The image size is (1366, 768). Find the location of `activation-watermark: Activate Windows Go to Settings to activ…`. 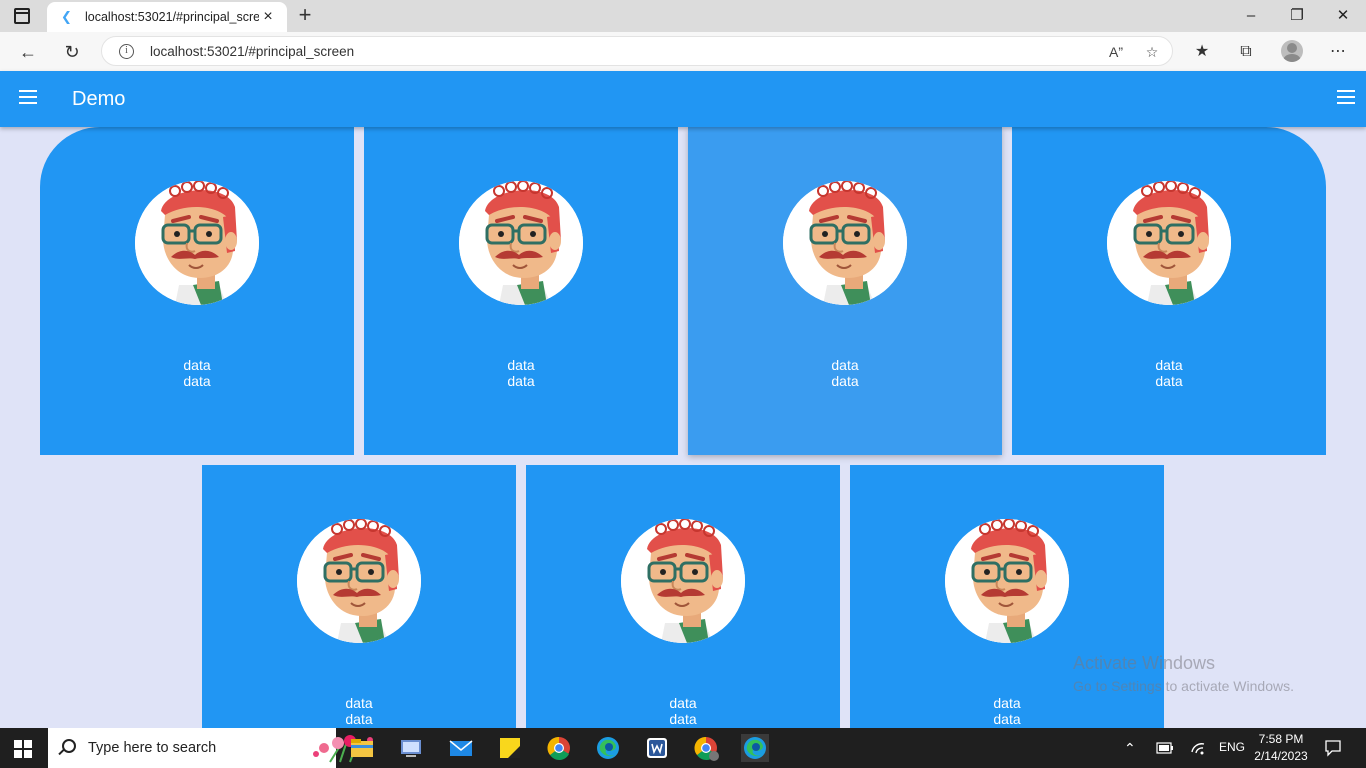

activation-watermark: Activate Windows Go to Settings to activ… is located at coordinates (1183, 674).